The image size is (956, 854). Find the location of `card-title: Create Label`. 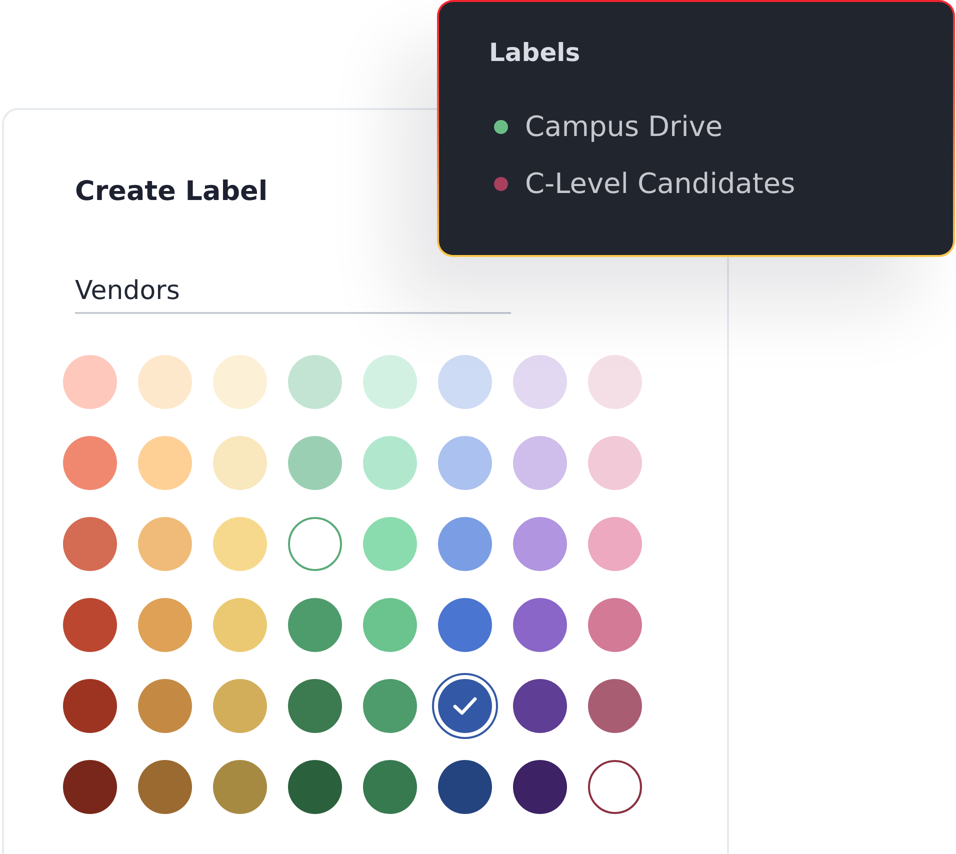

card-title: Create Label is located at coordinates (171, 192).